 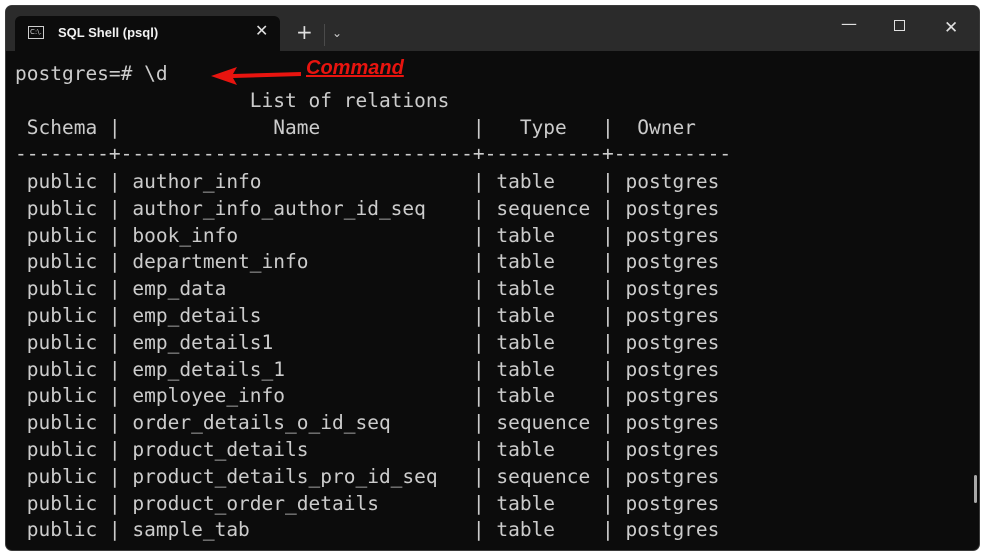 What do you see at coordinates (951, 28) in the screenshot?
I see `close-window-button: ✕` at bounding box center [951, 28].